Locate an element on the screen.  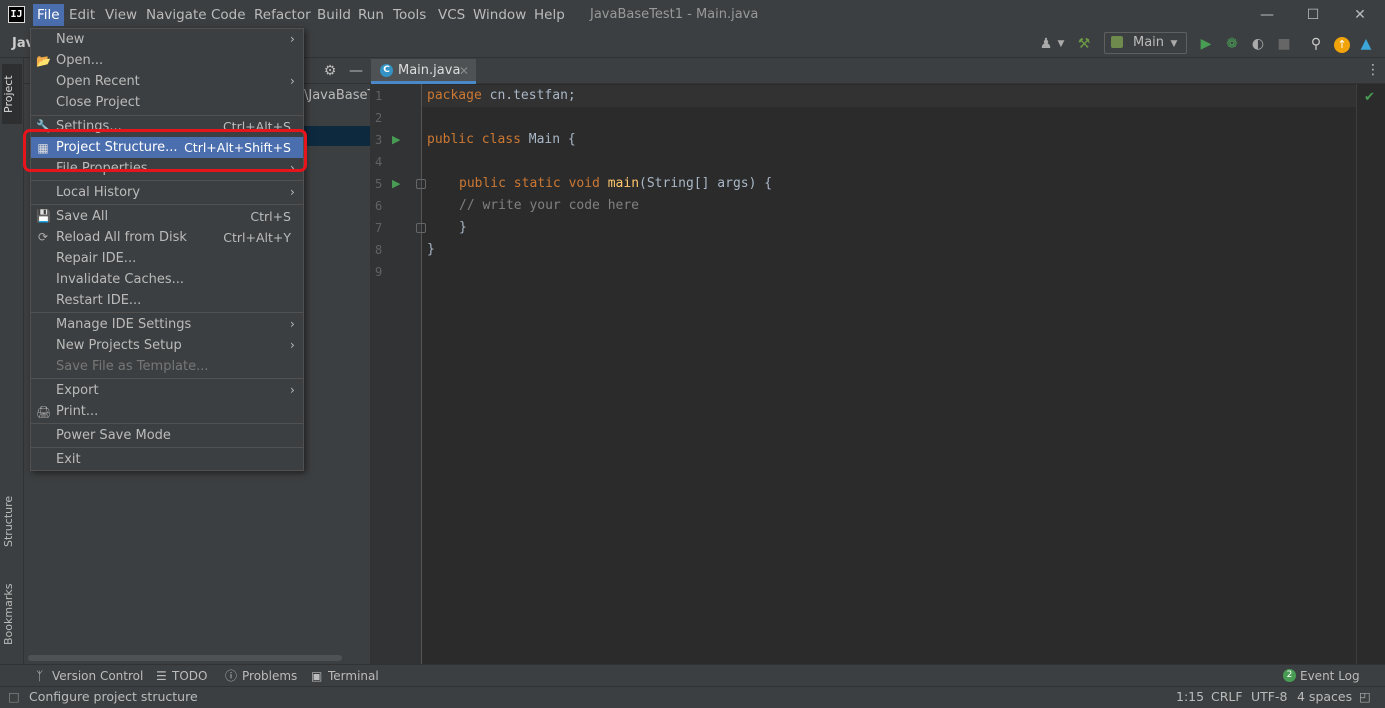
project-tool-tab: Project is located at coordinates (12, 94).